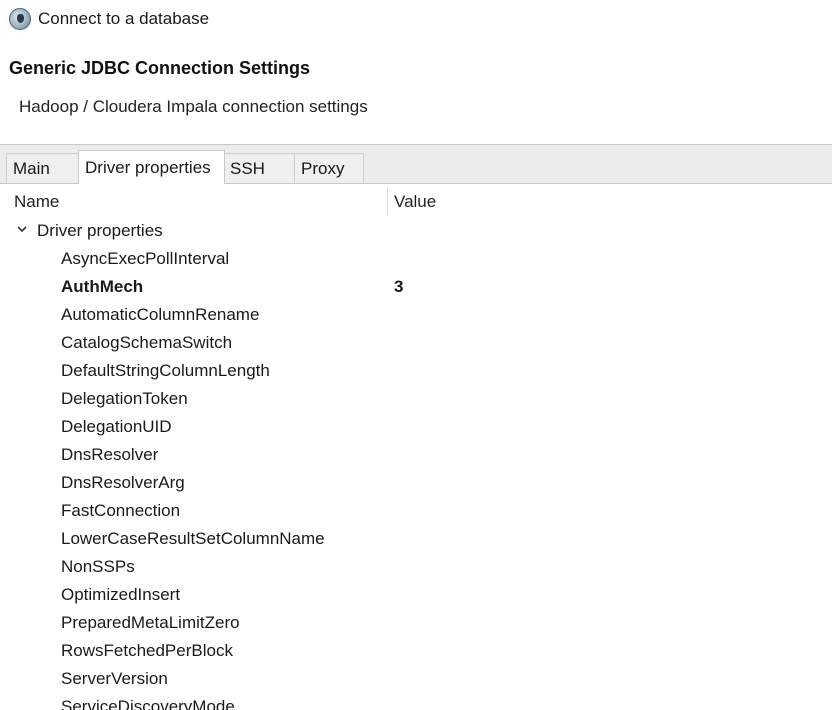 This screenshot has width=832, height=710. I want to click on property-name: FastConnection, so click(121, 510).